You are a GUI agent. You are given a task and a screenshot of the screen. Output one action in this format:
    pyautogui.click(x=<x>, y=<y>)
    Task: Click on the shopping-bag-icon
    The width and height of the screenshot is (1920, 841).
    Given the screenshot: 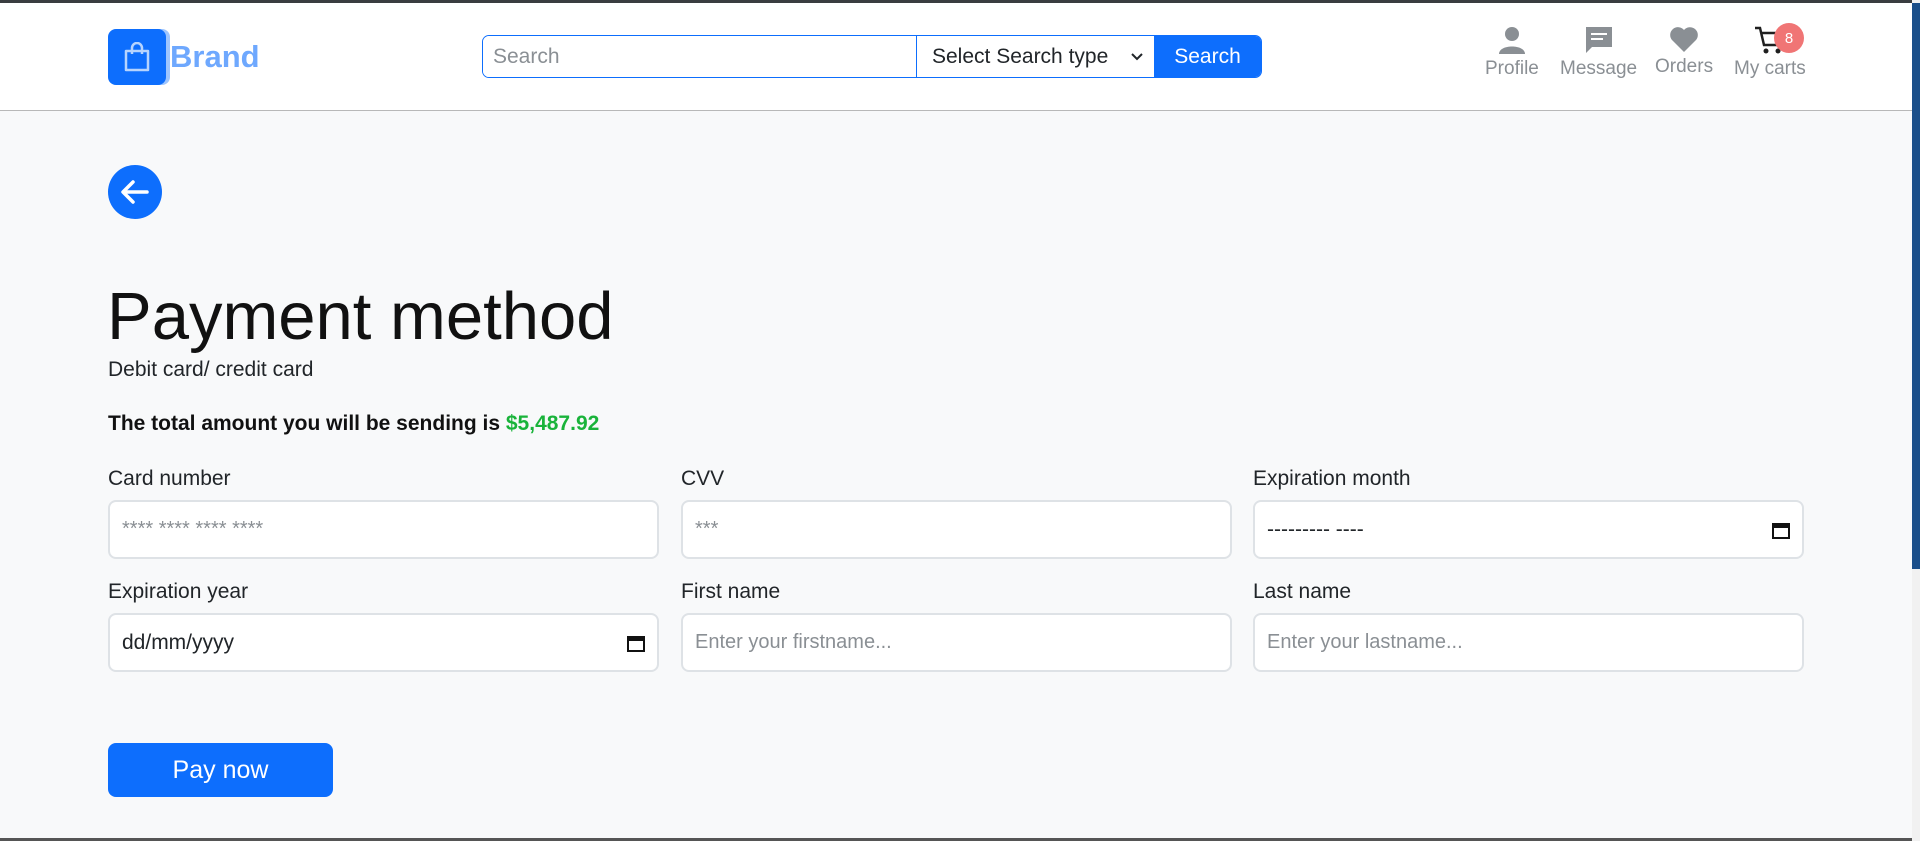 What is the action you would take?
    pyautogui.click(x=137, y=57)
    